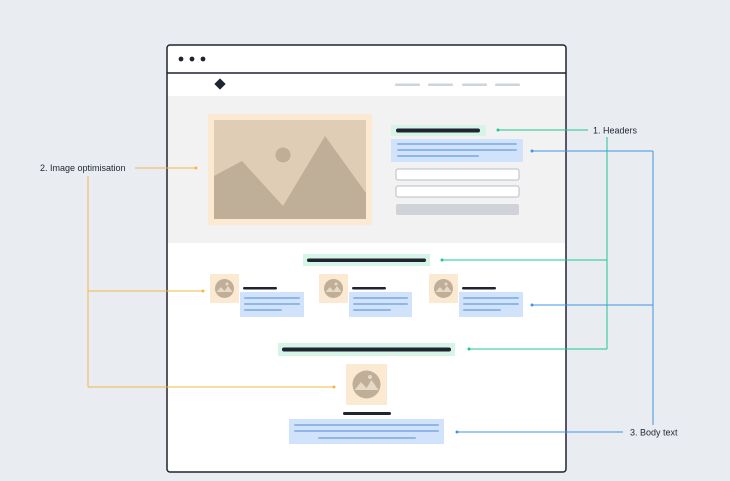 This screenshot has height=481, width=730. What do you see at coordinates (615, 131) in the screenshot?
I see `headers-label: 1. Headers` at bounding box center [615, 131].